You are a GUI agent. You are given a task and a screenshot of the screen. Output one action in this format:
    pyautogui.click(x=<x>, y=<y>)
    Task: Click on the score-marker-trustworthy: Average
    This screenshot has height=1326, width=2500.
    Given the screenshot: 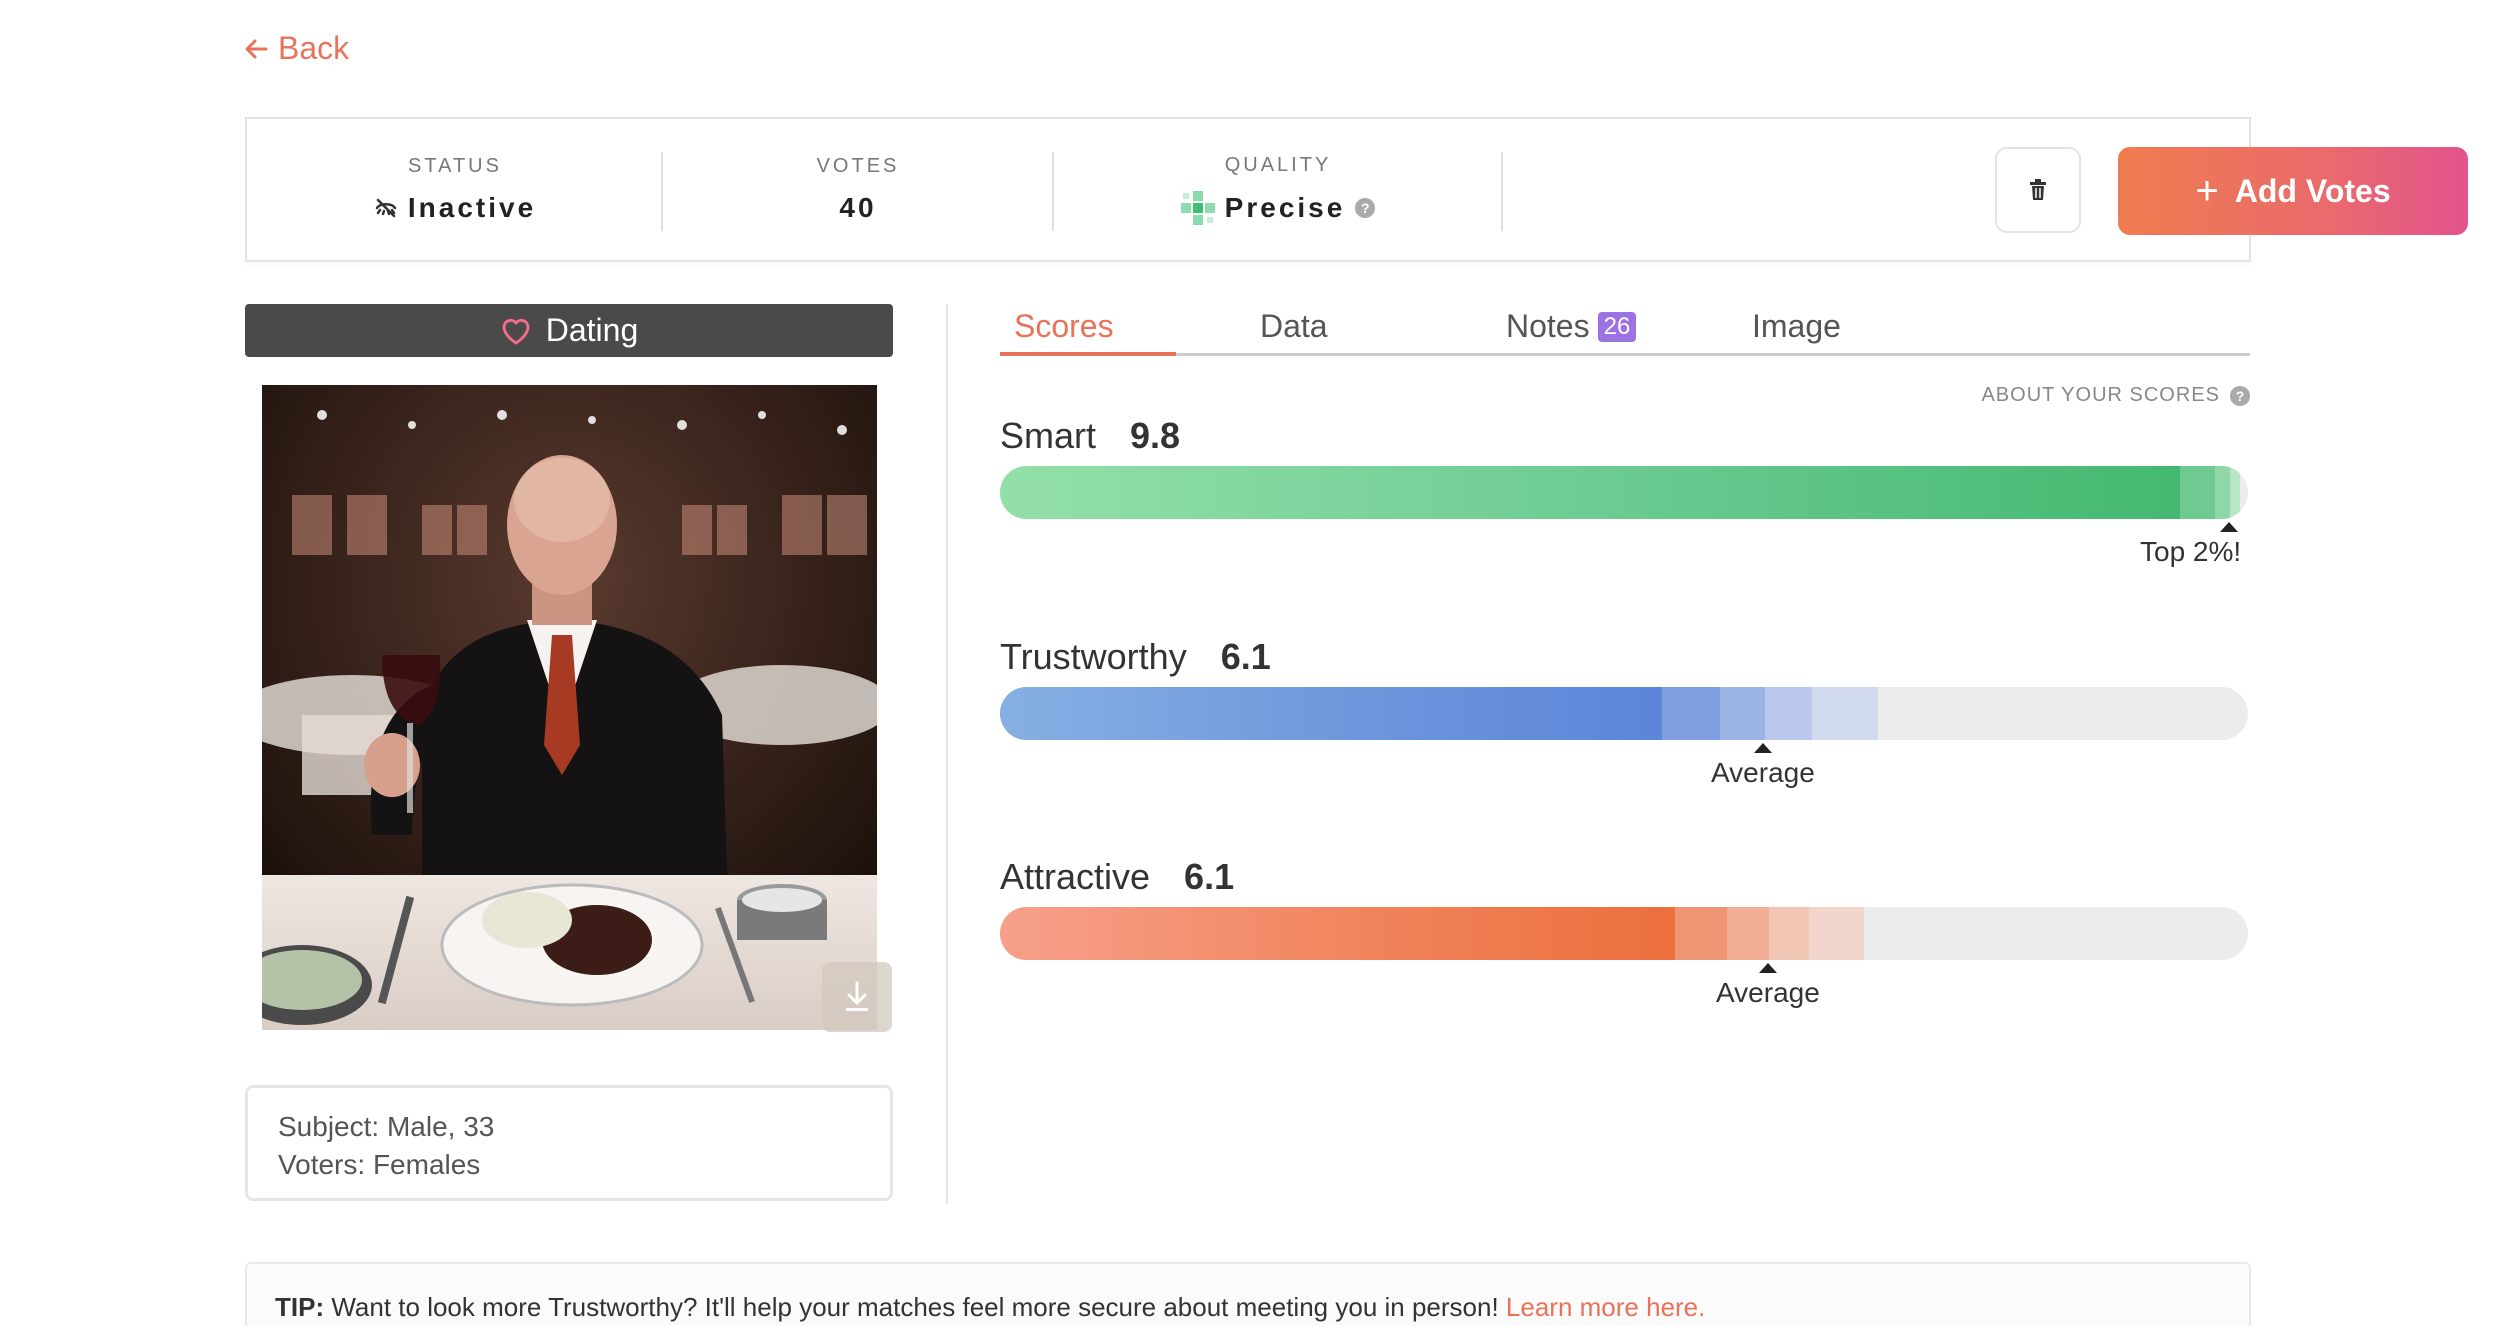 What is the action you would take?
    pyautogui.click(x=1763, y=766)
    